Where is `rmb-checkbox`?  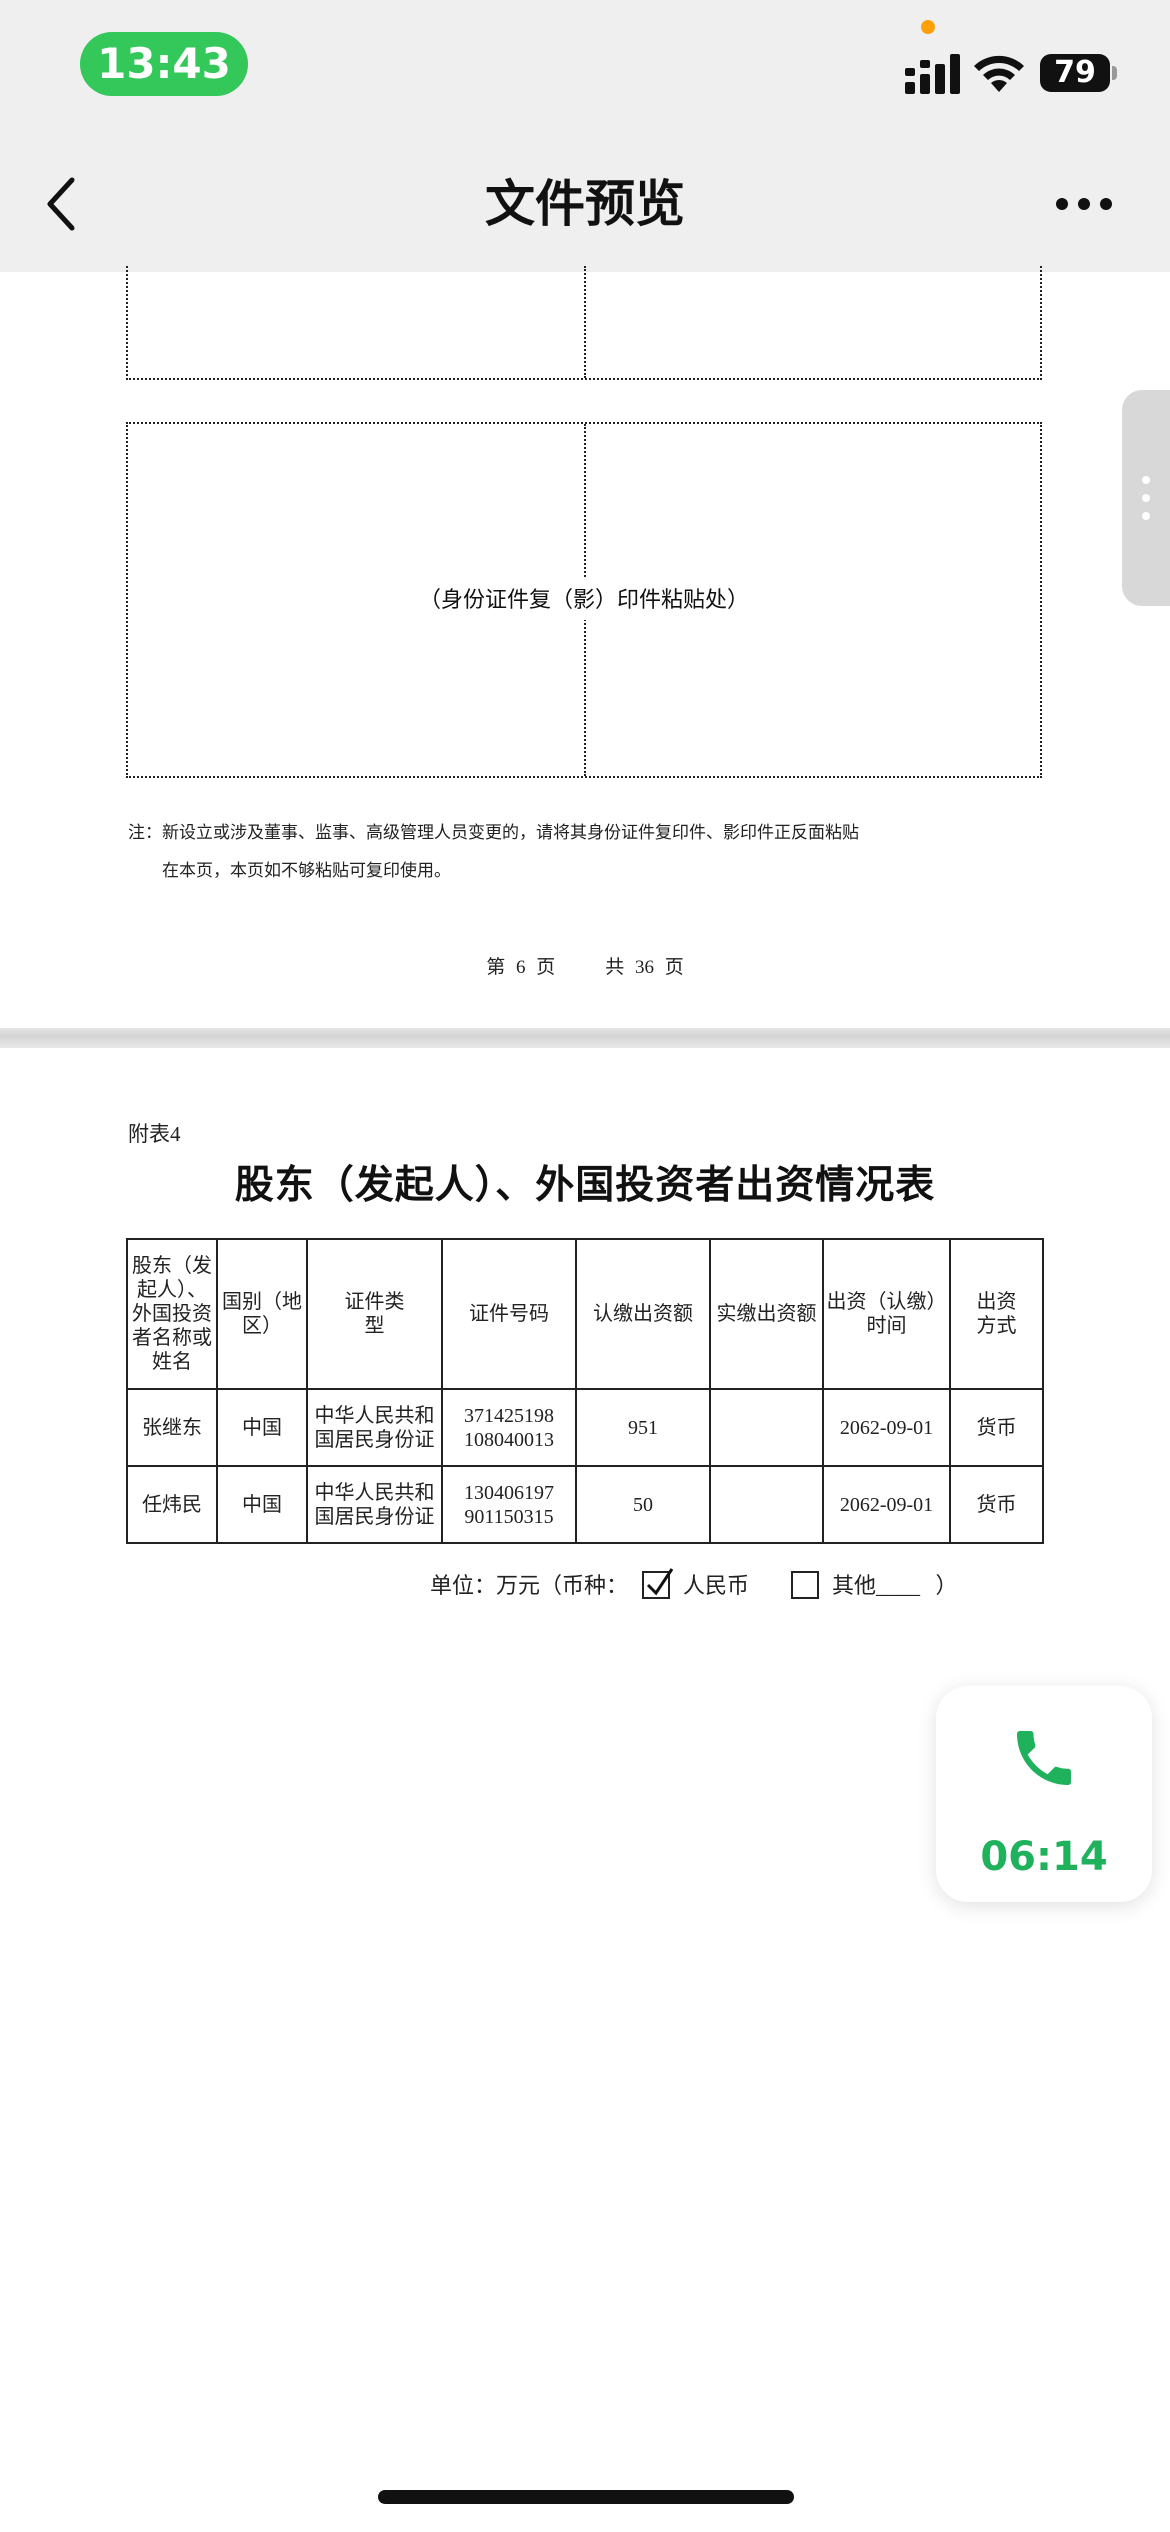
rmb-checkbox is located at coordinates (657, 1583).